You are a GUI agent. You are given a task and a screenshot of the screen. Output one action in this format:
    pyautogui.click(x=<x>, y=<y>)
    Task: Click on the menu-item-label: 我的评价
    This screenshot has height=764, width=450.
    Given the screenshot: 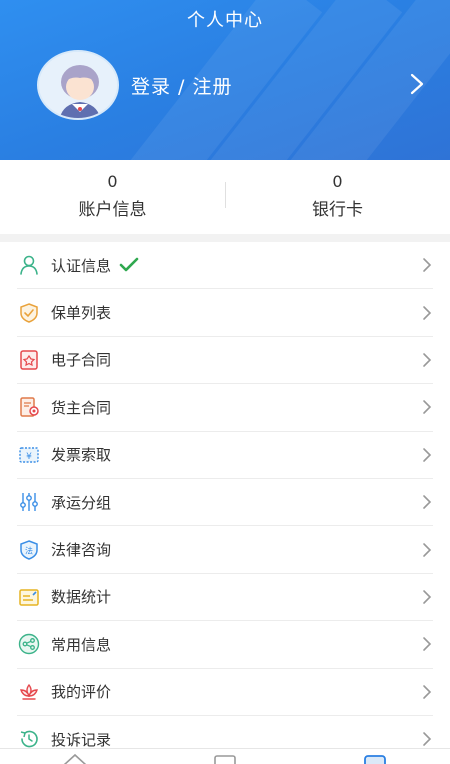 What is the action you would take?
    pyautogui.click(x=81, y=692)
    